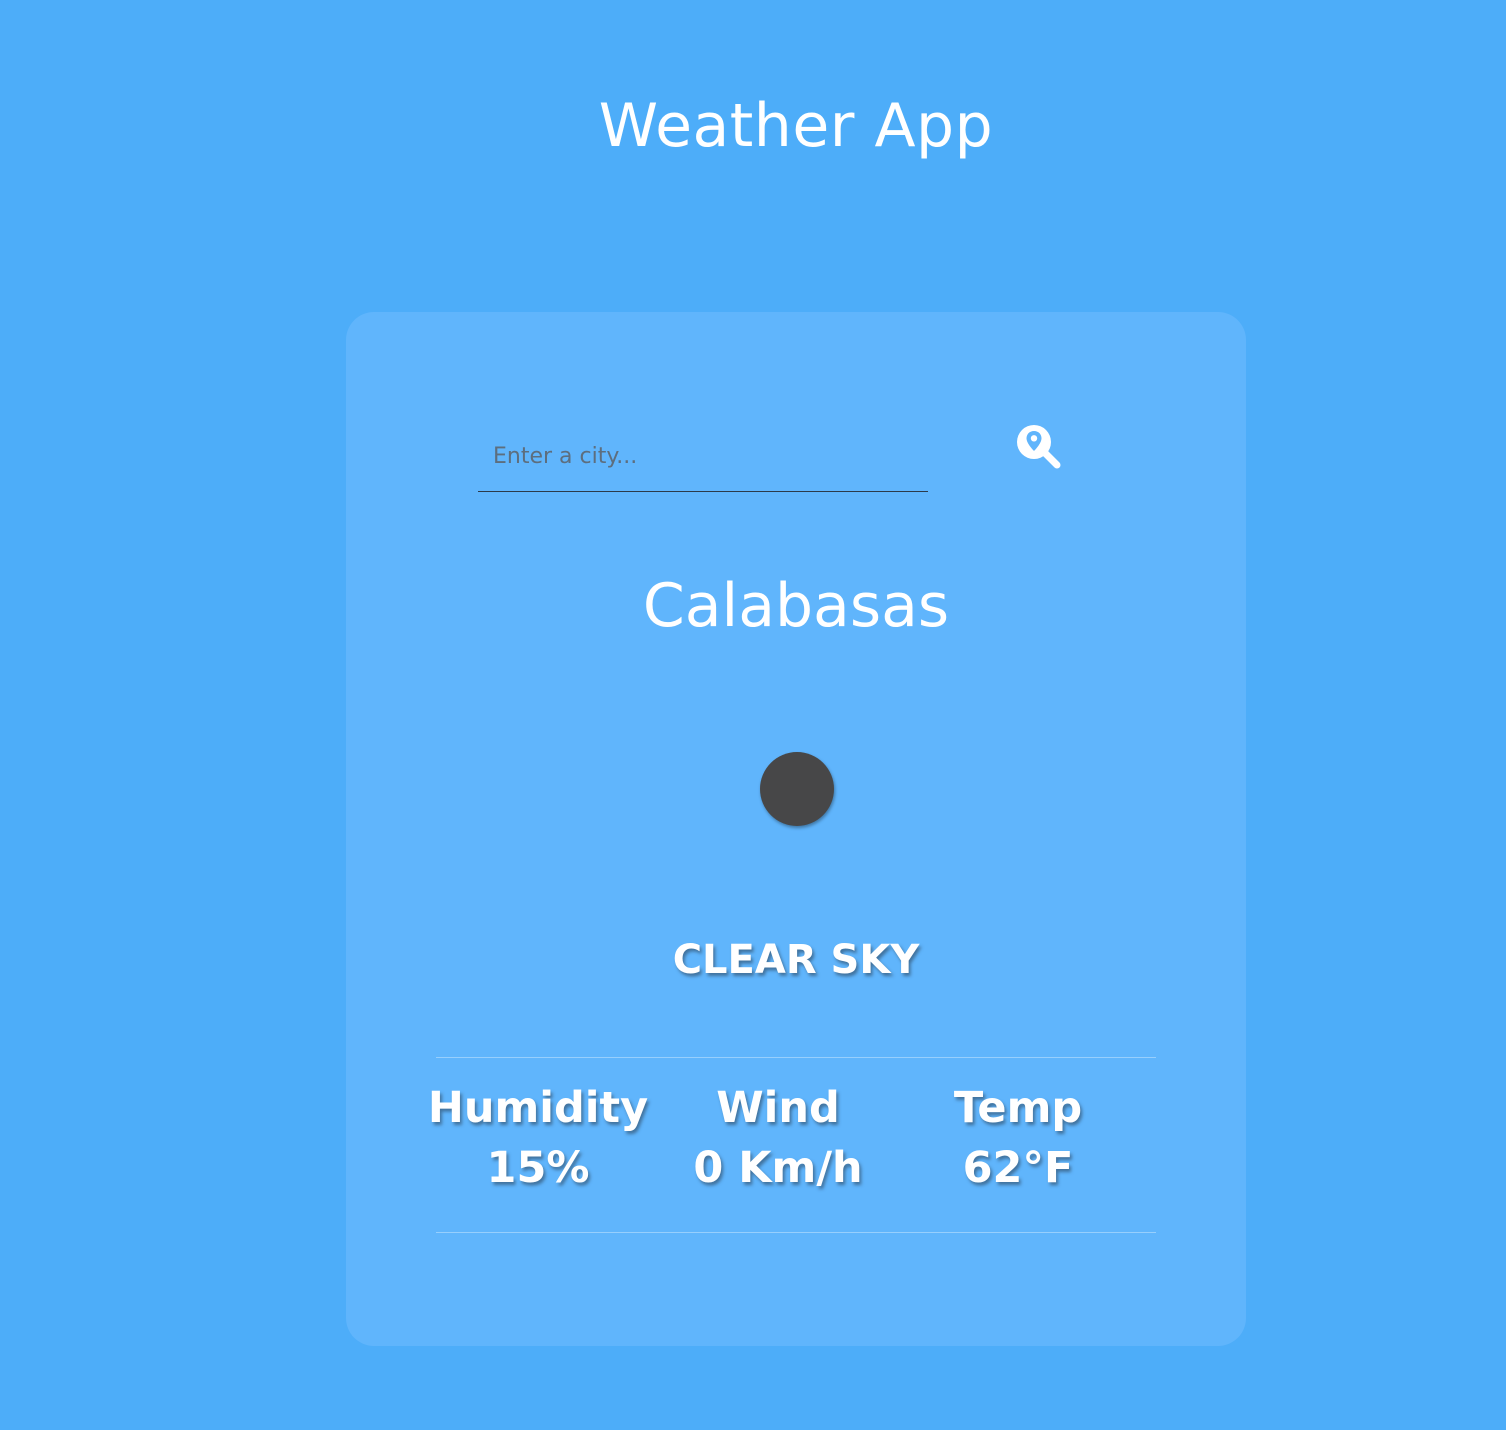 The width and height of the screenshot is (1506, 1430). What do you see at coordinates (796, 606) in the screenshot?
I see `city-name: Calabasas` at bounding box center [796, 606].